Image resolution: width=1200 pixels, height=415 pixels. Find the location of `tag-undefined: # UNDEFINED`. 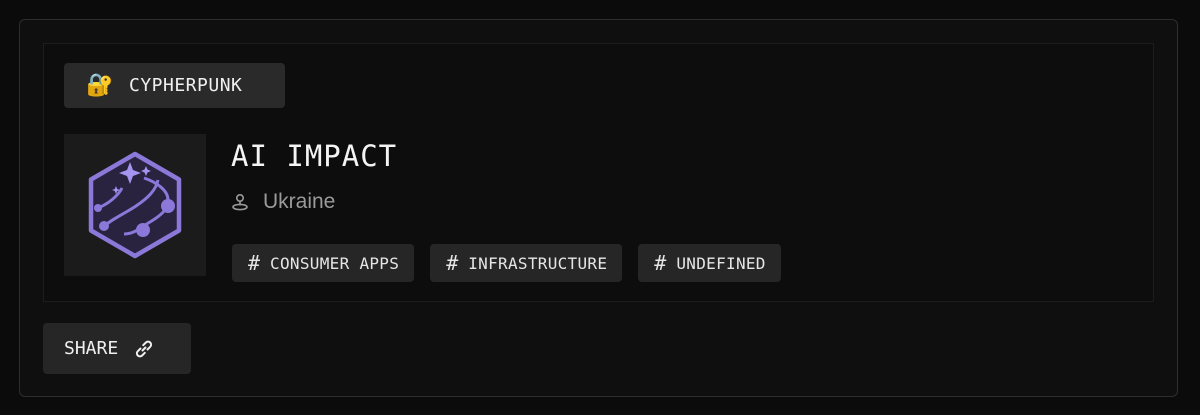

tag-undefined: # UNDEFINED is located at coordinates (709, 263).